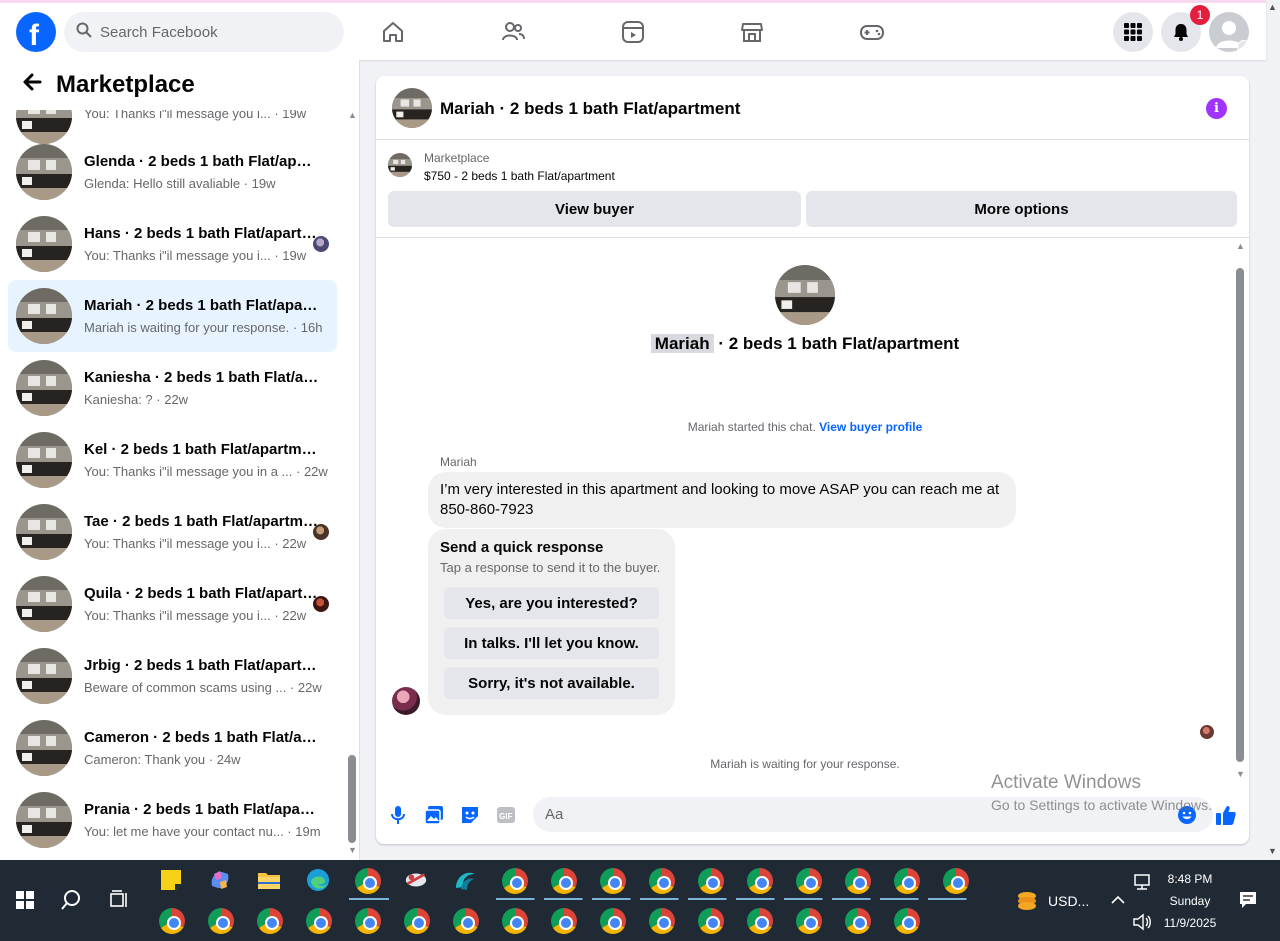 The height and width of the screenshot is (941, 1280). Describe the element at coordinates (872, 32) in the screenshot. I see `gaming-icon` at that location.